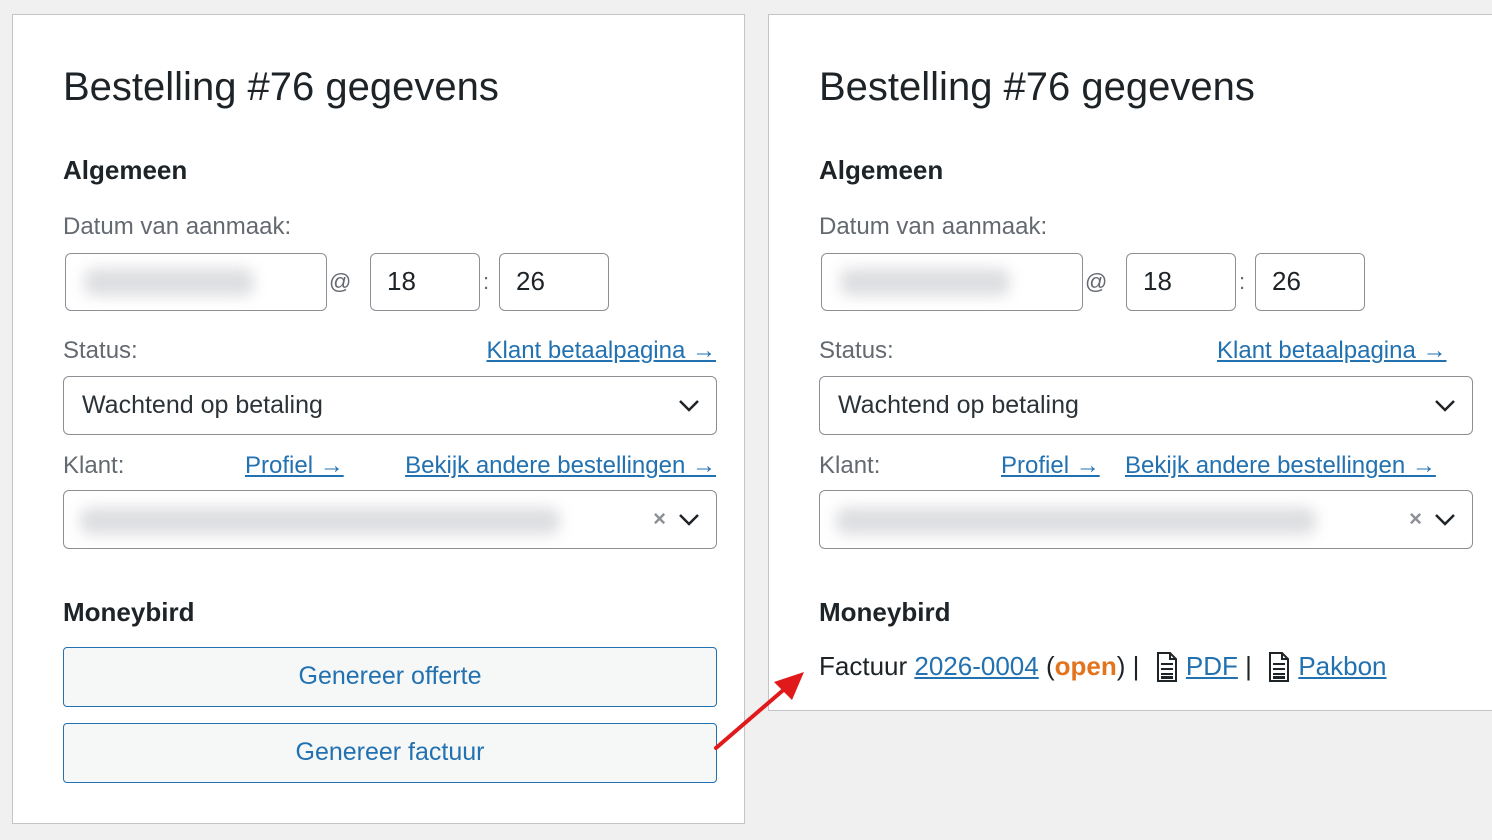 The width and height of the screenshot is (1492, 840). I want to click on packing-slip-link: Pakbon, so click(1342, 666).